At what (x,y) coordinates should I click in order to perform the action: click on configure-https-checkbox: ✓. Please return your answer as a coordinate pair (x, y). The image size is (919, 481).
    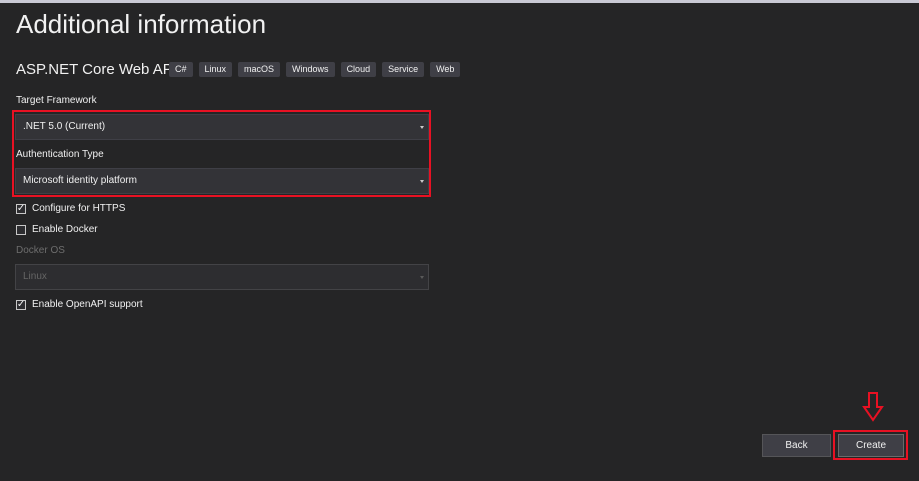
    Looking at the image, I should click on (21, 208).